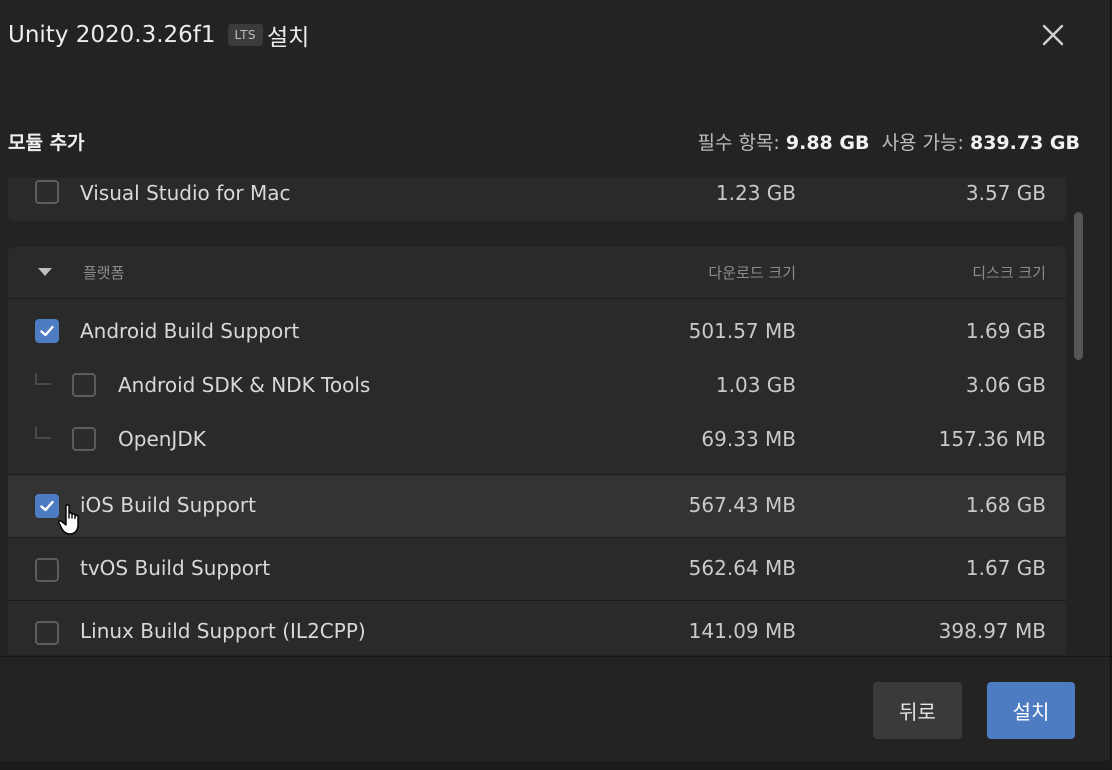 The width and height of the screenshot is (1112, 770). What do you see at coordinates (755, 193) in the screenshot?
I see `download-size: 1.23 GB` at bounding box center [755, 193].